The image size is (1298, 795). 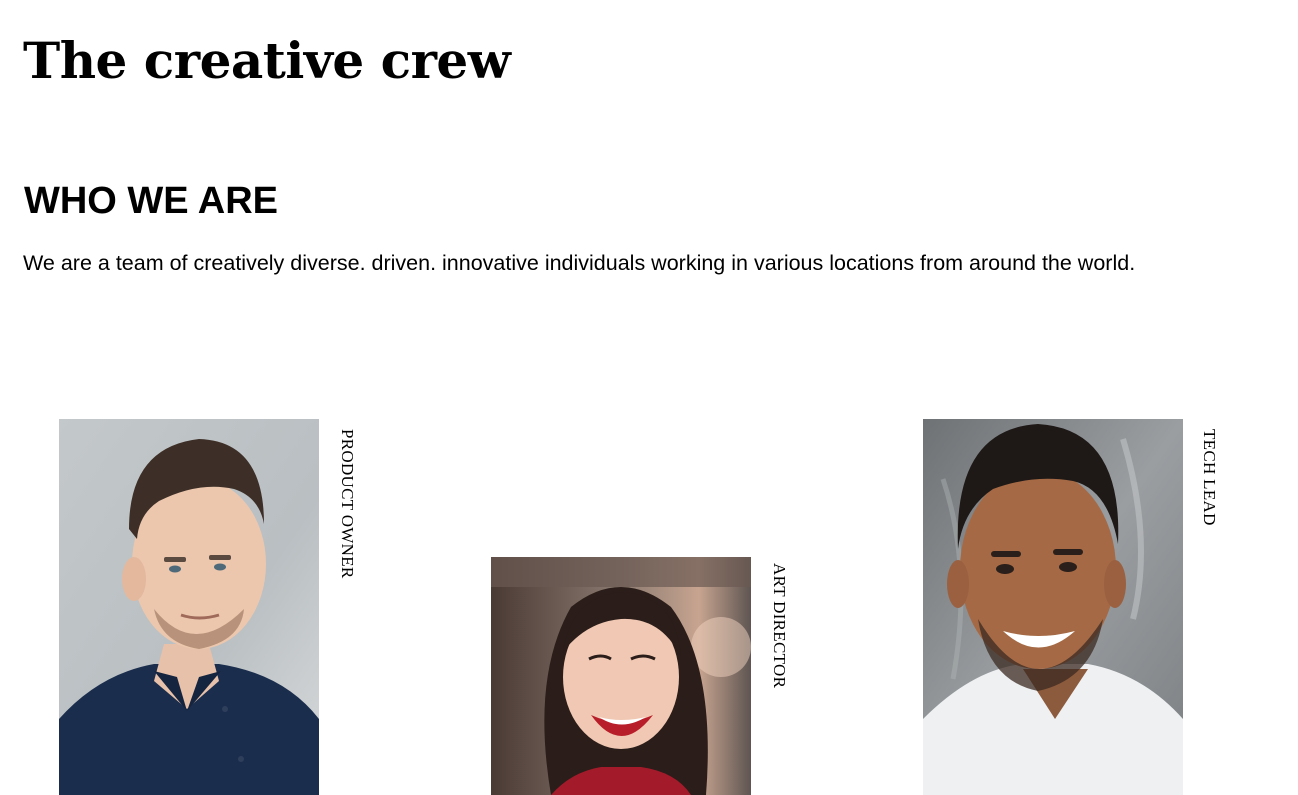 I want to click on role-label: PRODUCT OWNER, so click(x=347, y=504).